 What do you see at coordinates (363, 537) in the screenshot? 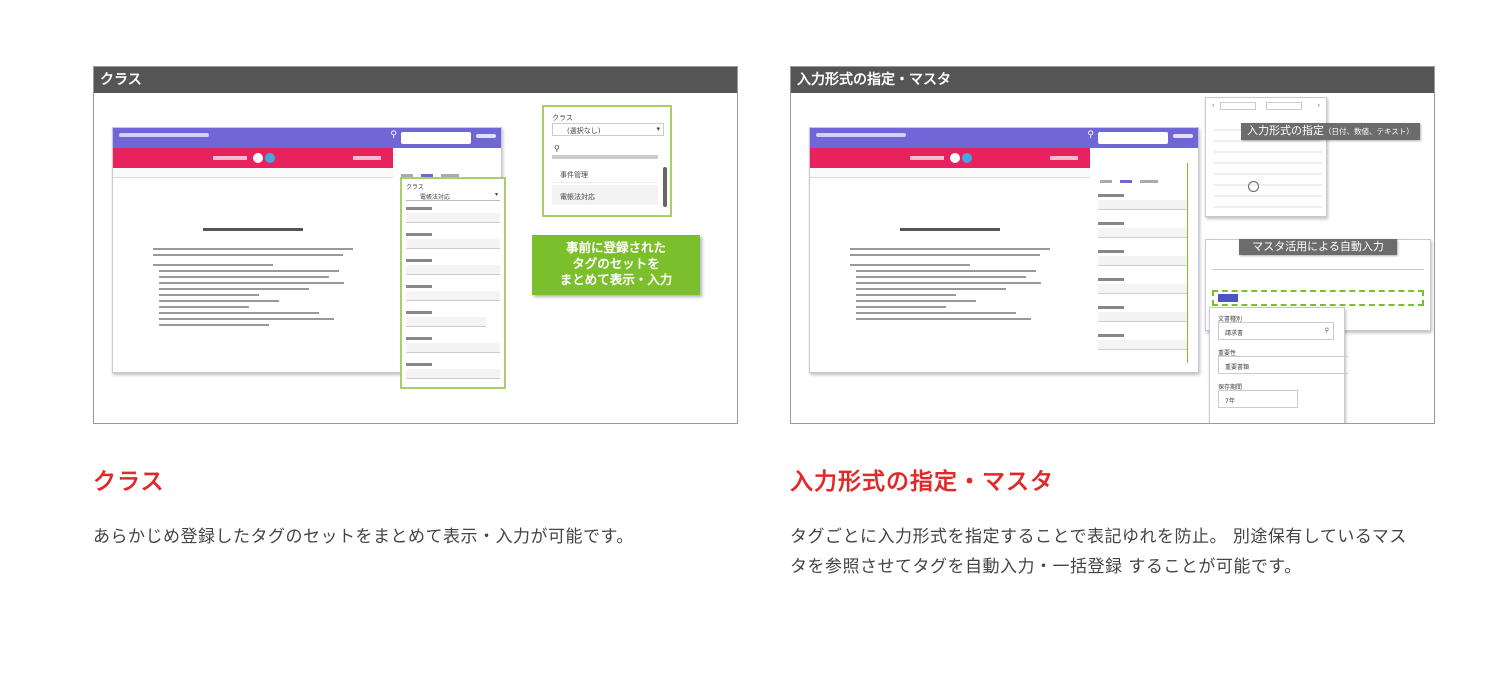
I see `feature-description: あらかじめ登録したタグのセットをまとめて表示・入力が可能です。` at bounding box center [363, 537].